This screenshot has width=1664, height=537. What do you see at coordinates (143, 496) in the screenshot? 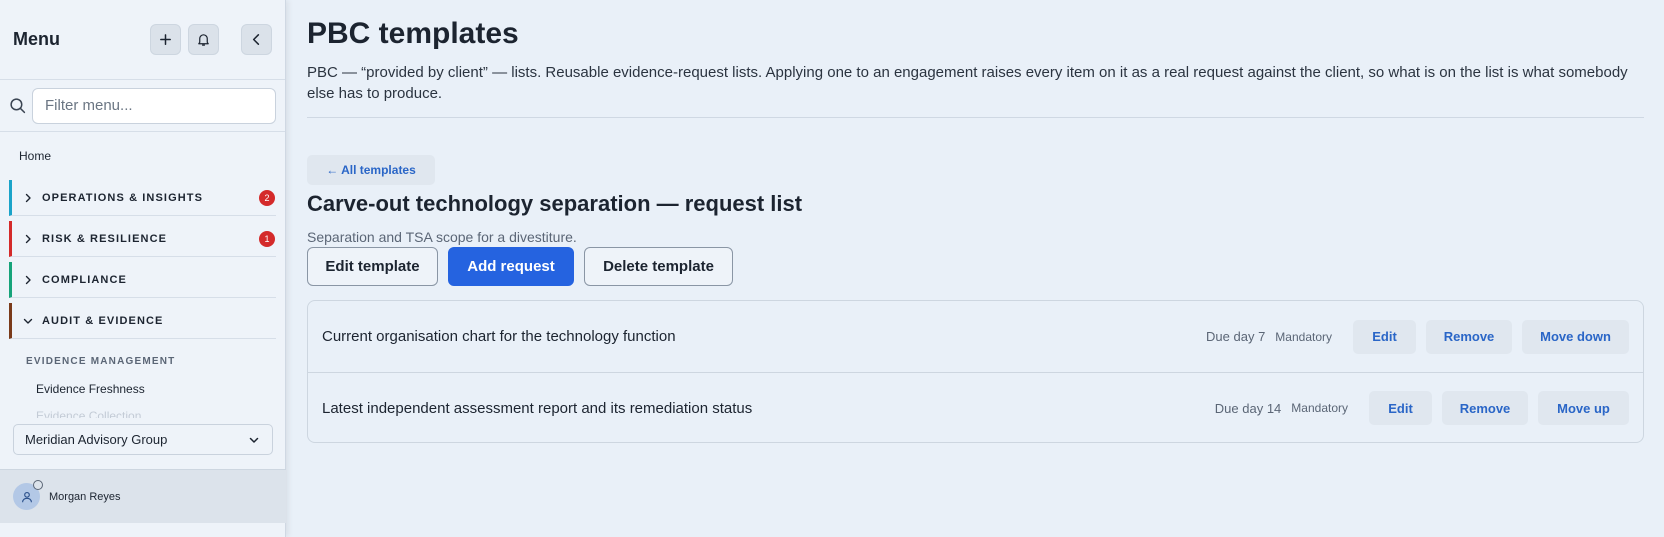
I see `user-footer: Morgan Reyes` at bounding box center [143, 496].